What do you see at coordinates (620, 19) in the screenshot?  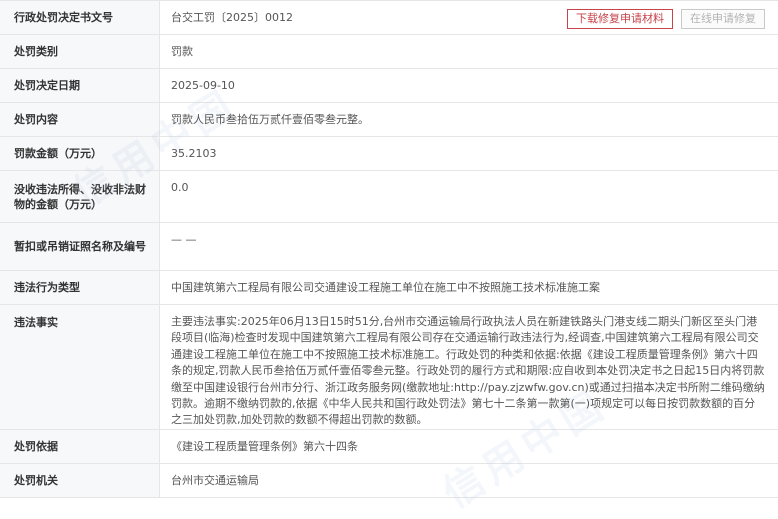 I see `download-repair-materials-button: 下载修复申请材料` at bounding box center [620, 19].